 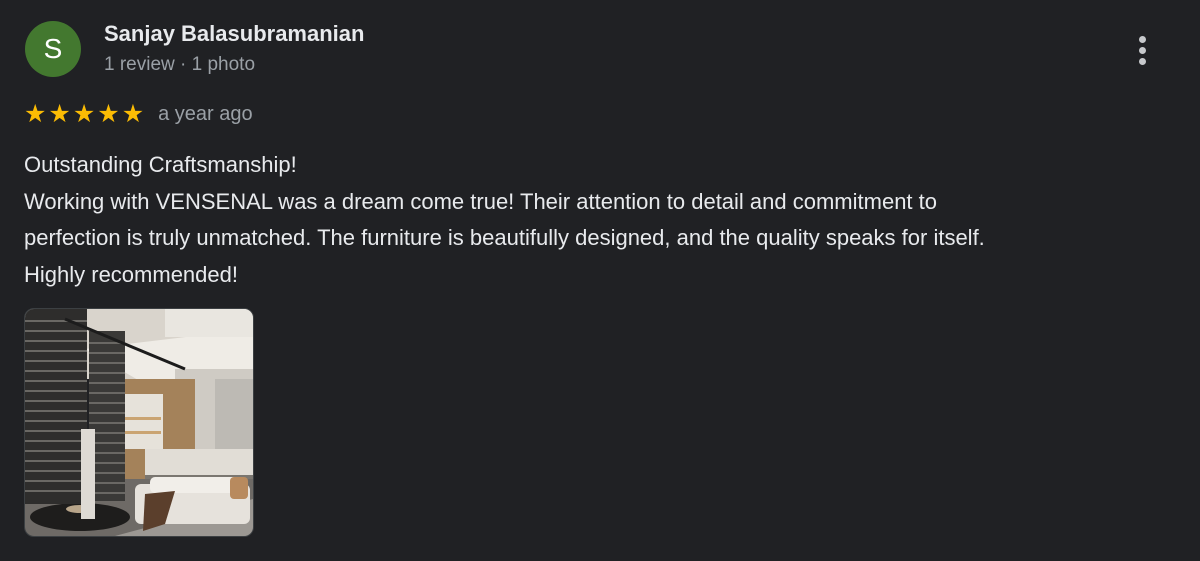 I want to click on more-options-icon, so click(x=1142, y=50).